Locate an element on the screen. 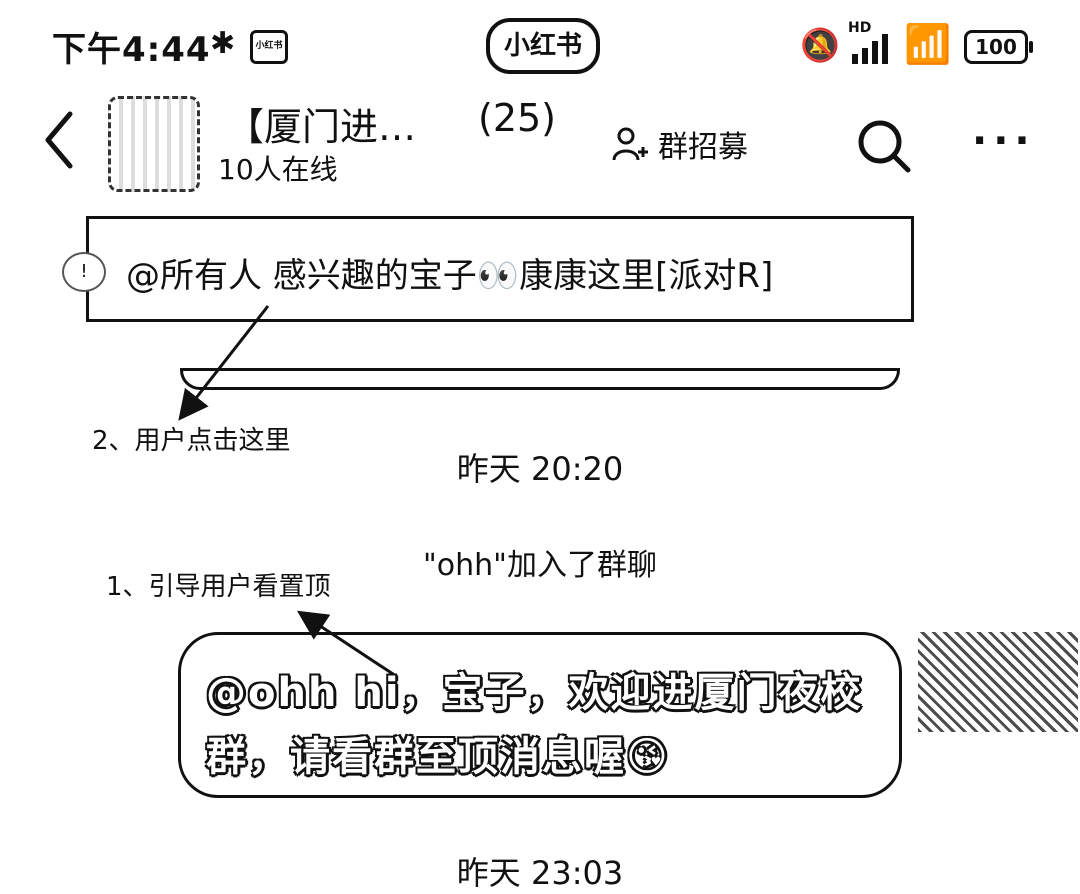 This screenshot has width=1080, height=894. timestamp: 昨天 20:20 is located at coordinates (540, 469).